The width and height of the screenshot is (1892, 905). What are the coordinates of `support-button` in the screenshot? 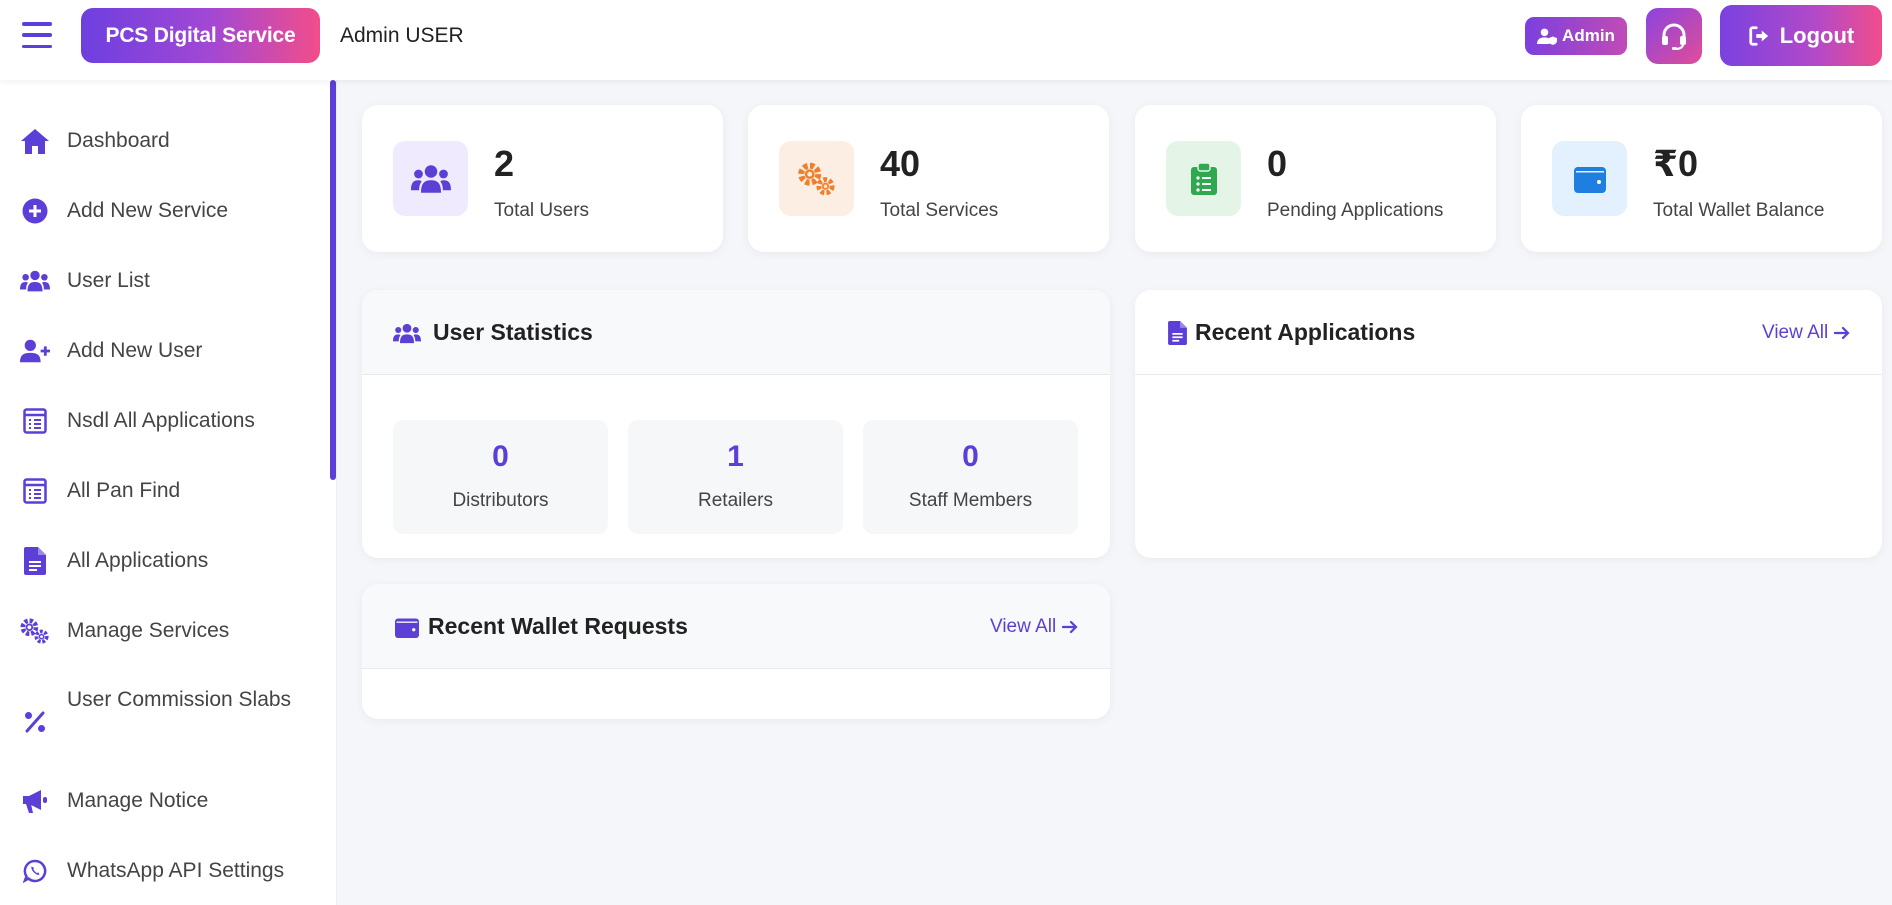 It's located at (1674, 36).